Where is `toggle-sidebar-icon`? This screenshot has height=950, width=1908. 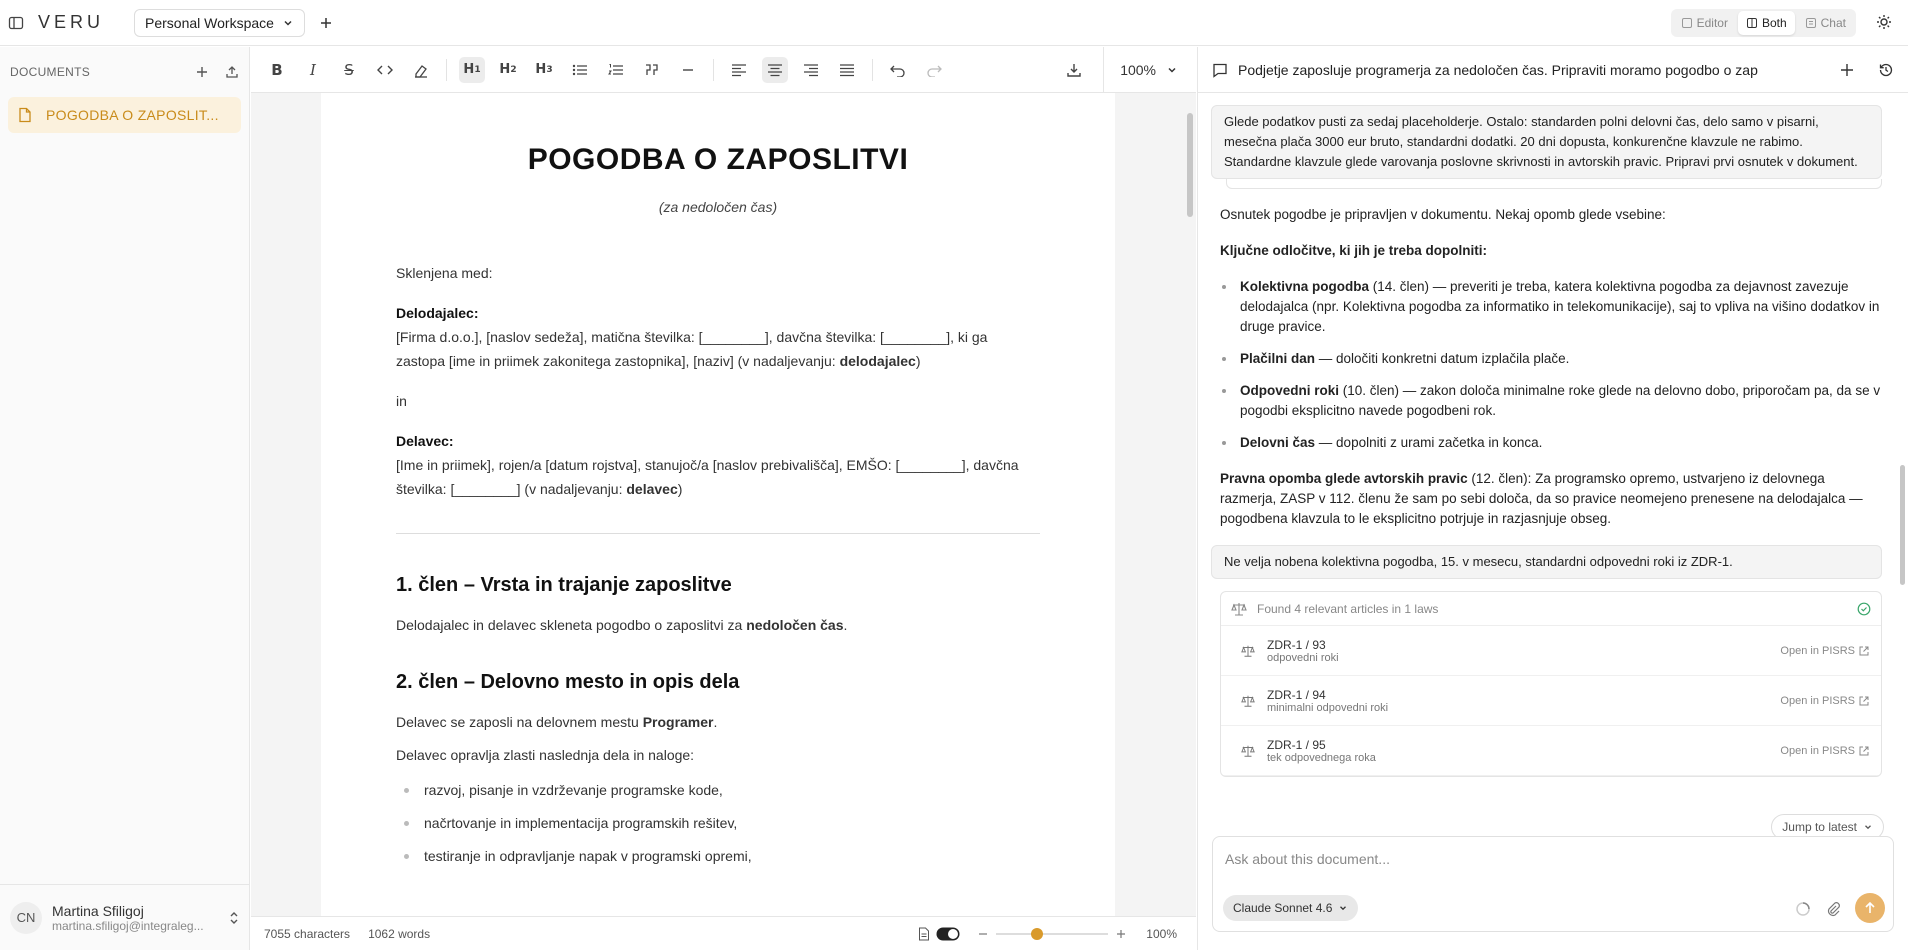 toggle-sidebar-icon is located at coordinates (16, 23).